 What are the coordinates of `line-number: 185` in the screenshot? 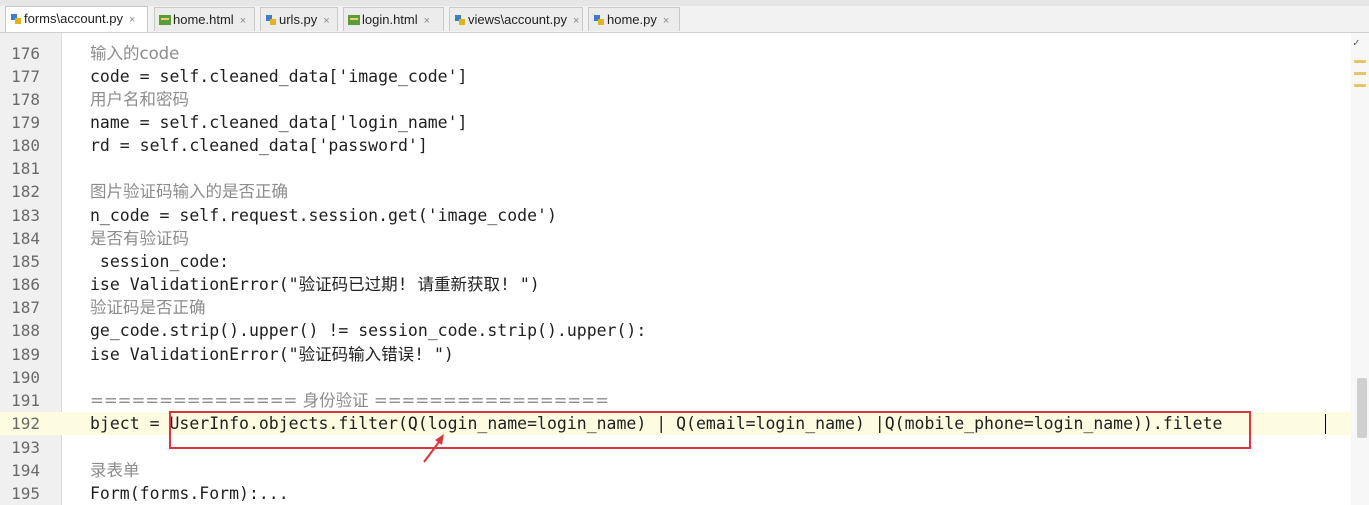 It's located at (25, 261).